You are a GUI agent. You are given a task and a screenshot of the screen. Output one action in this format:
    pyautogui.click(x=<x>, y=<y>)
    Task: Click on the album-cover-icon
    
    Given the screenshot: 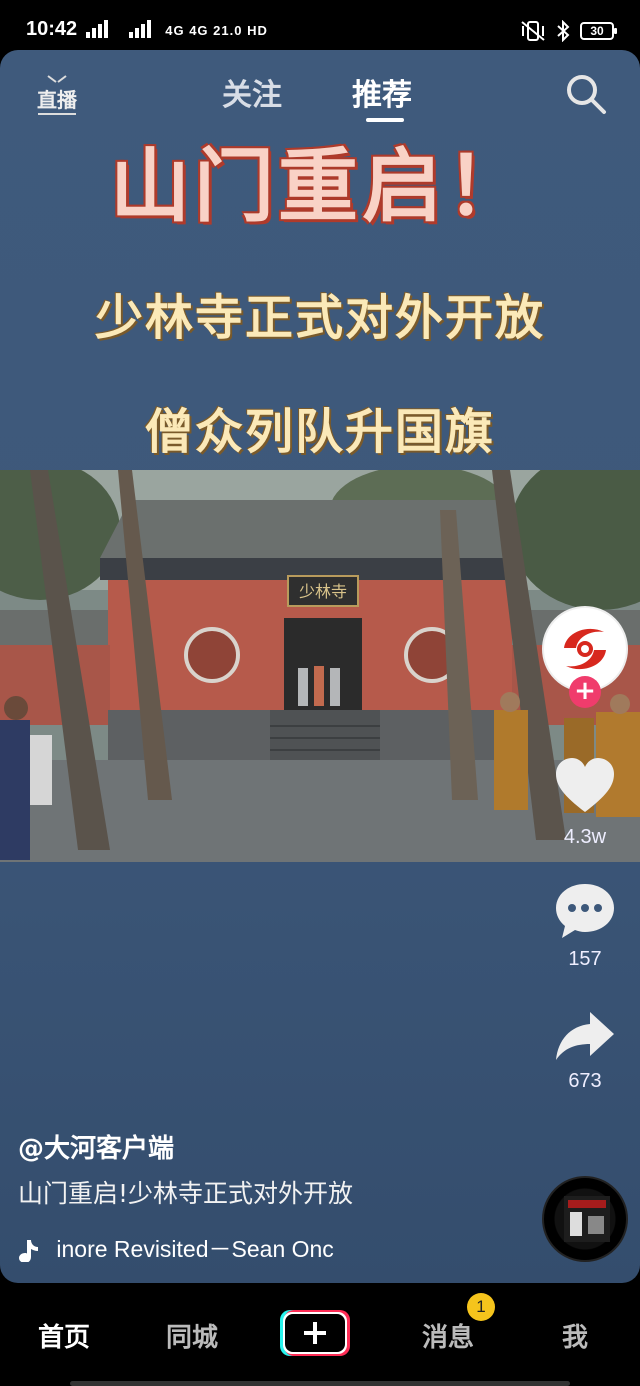 What is the action you would take?
    pyautogui.click(x=587, y=1219)
    